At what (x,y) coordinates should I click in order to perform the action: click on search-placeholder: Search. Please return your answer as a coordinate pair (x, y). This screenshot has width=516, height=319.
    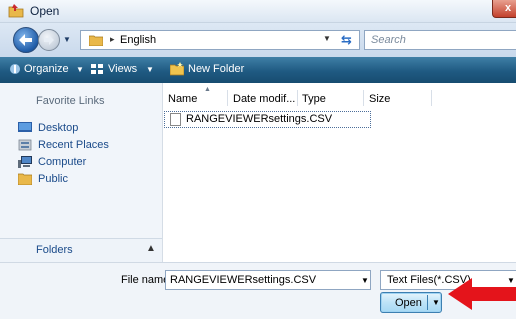
    Looking at the image, I should click on (388, 40).